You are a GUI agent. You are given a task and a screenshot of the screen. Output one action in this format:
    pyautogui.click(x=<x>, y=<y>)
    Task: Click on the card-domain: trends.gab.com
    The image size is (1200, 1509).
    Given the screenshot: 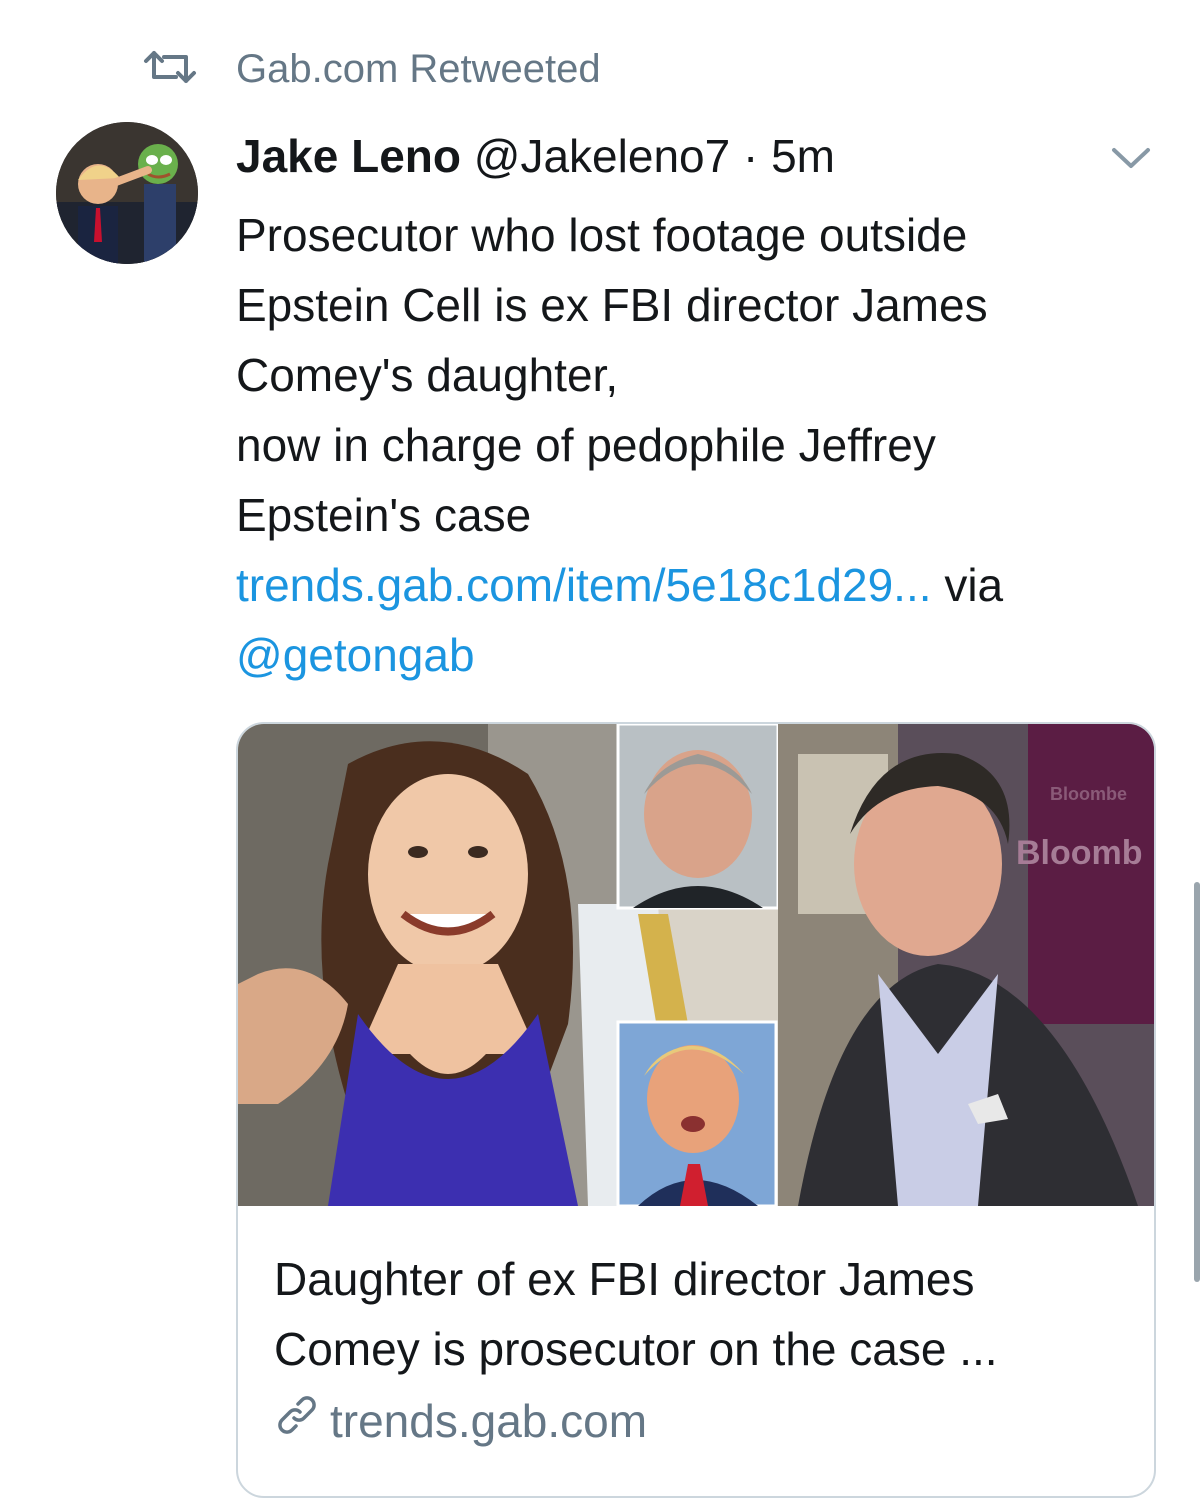 What is the action you would take?
    pyautogui.click(x=460, y=1420)
    